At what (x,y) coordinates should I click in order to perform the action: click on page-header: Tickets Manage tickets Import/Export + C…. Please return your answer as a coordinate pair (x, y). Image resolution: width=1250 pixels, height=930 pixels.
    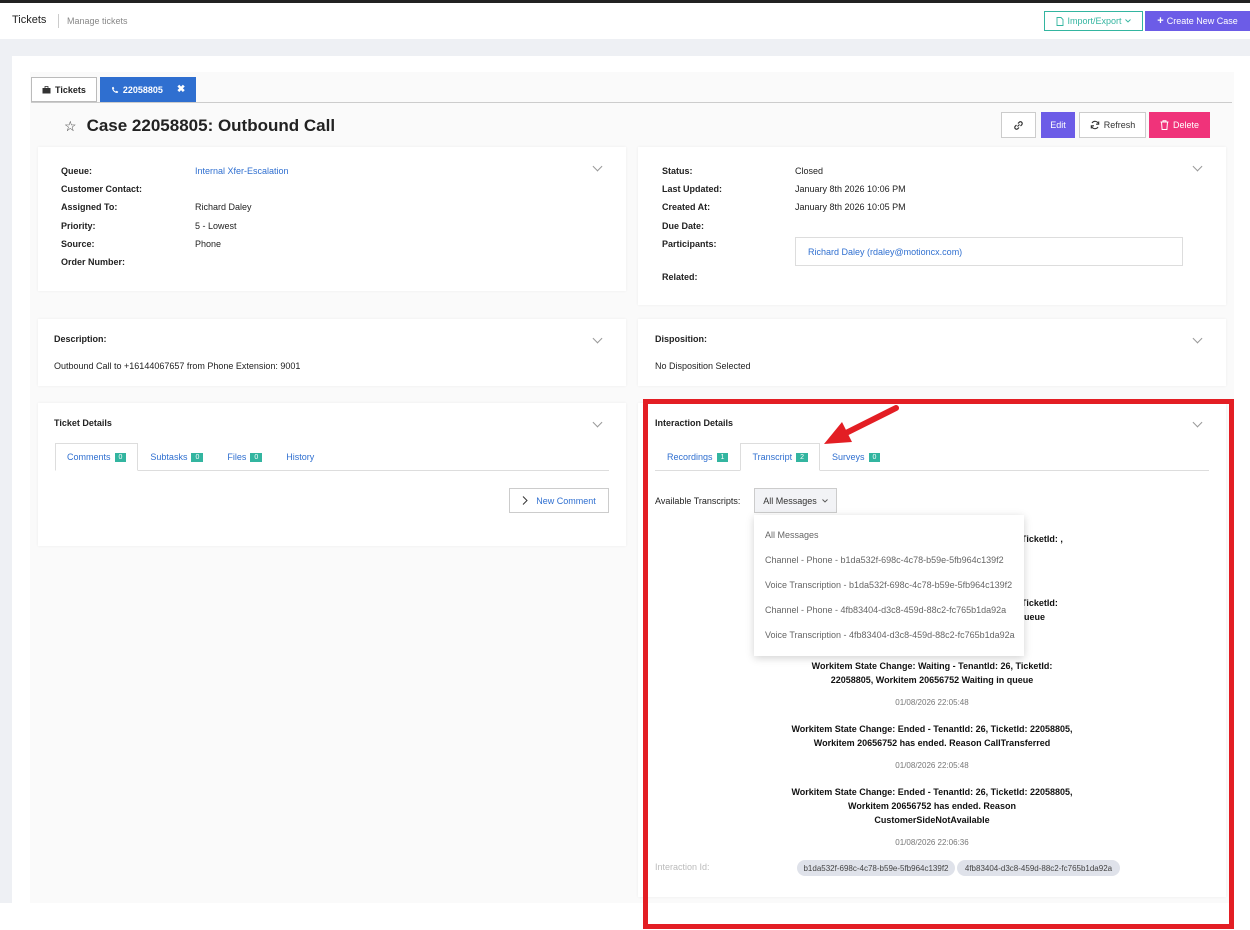
    Looking at the image, I should click on (625, 21).